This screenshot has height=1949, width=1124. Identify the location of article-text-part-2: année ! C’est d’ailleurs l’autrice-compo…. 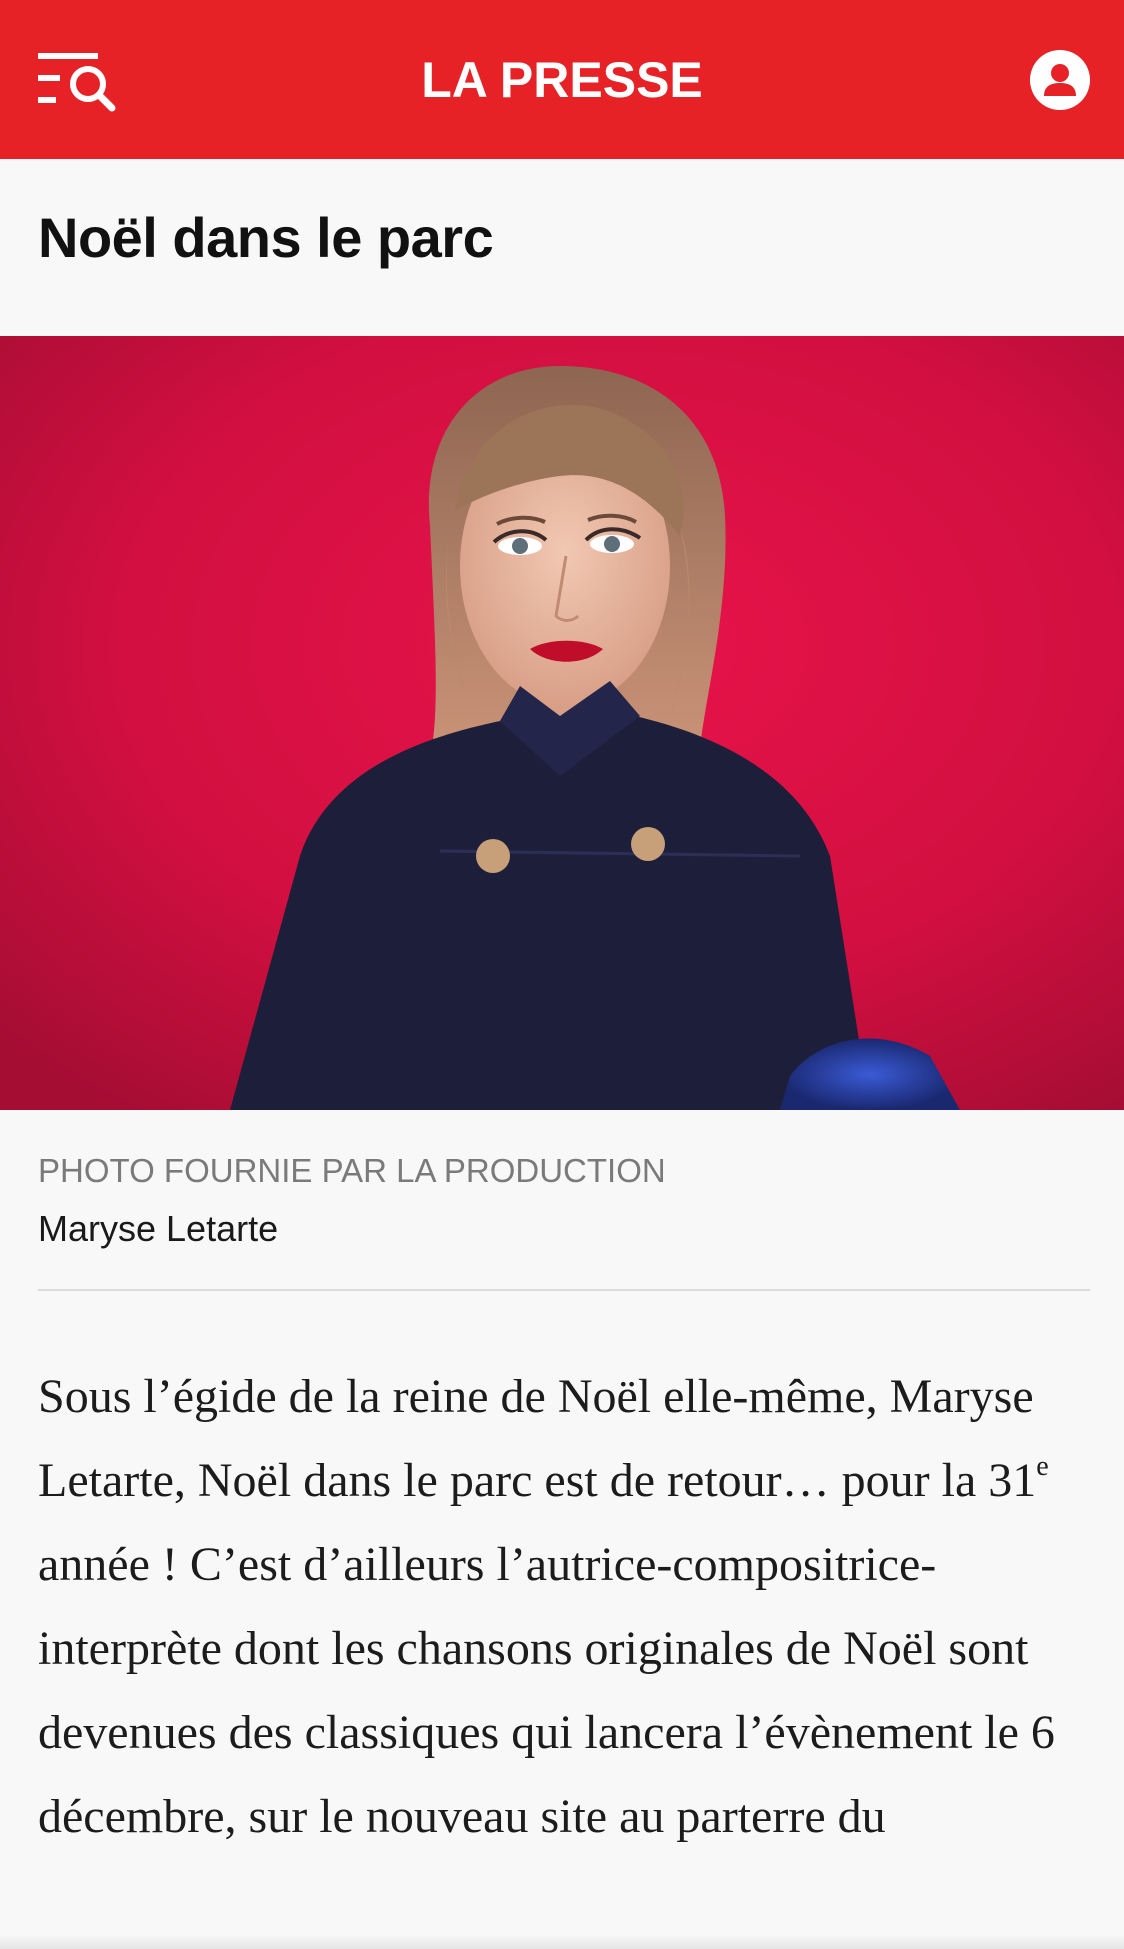
(546, 1690).